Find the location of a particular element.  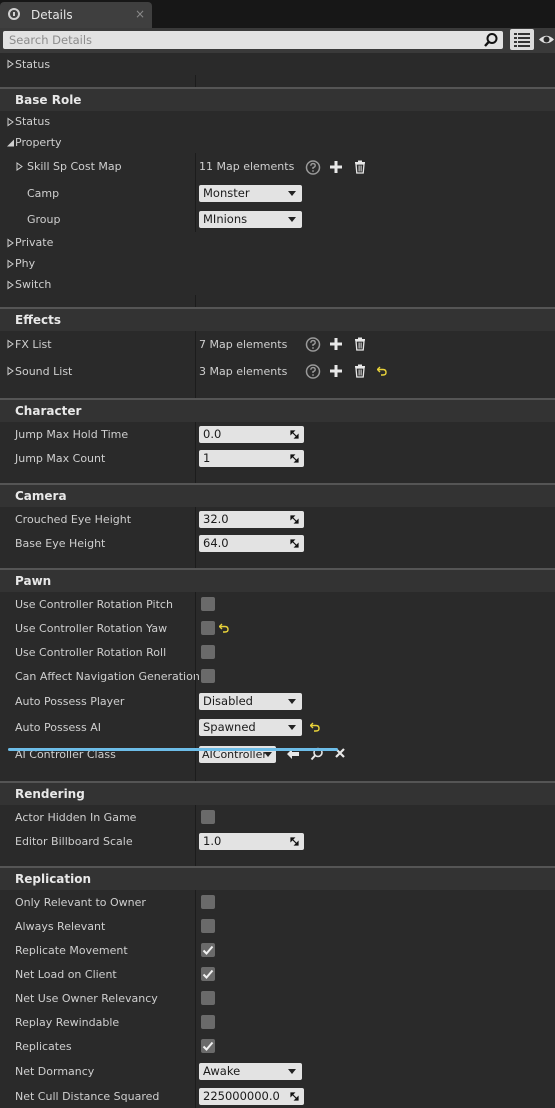

search-input is located at coordinates (253, 40).